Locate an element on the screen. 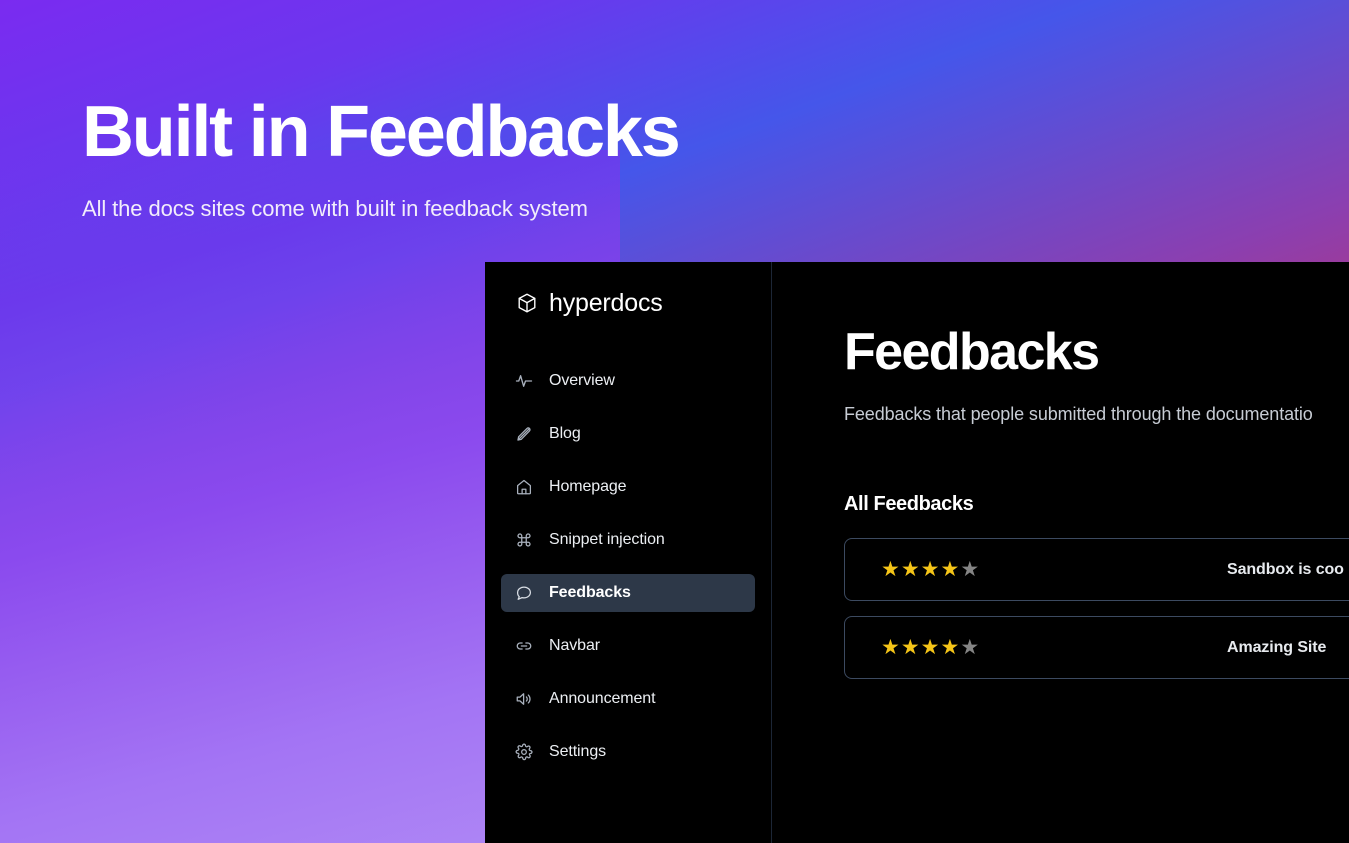 The height and width of the screenshot is (843, 1349). brand-logo: hyperdocs is located at coordinates (628, 303).